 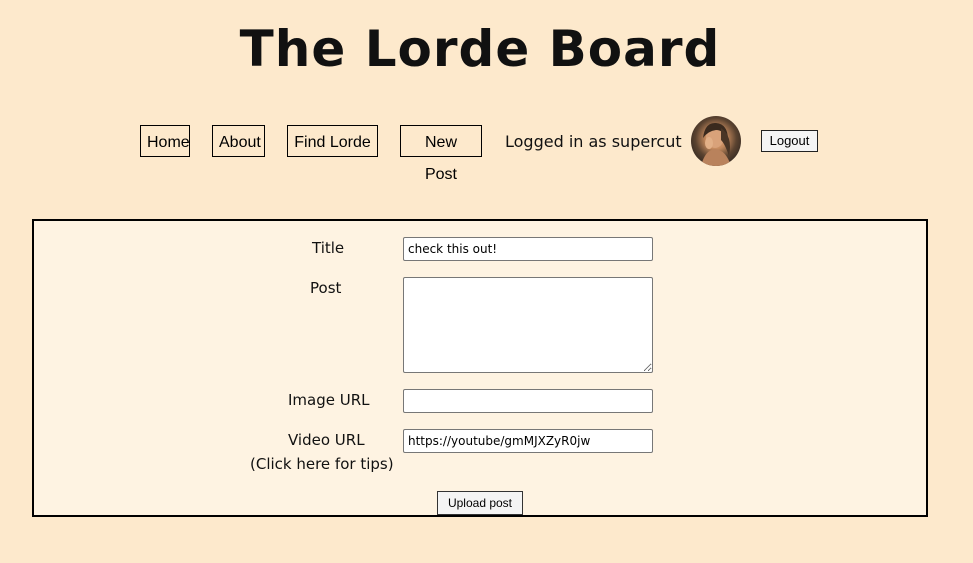 I want to click on title-label: Title, so click(x=328, y=248).